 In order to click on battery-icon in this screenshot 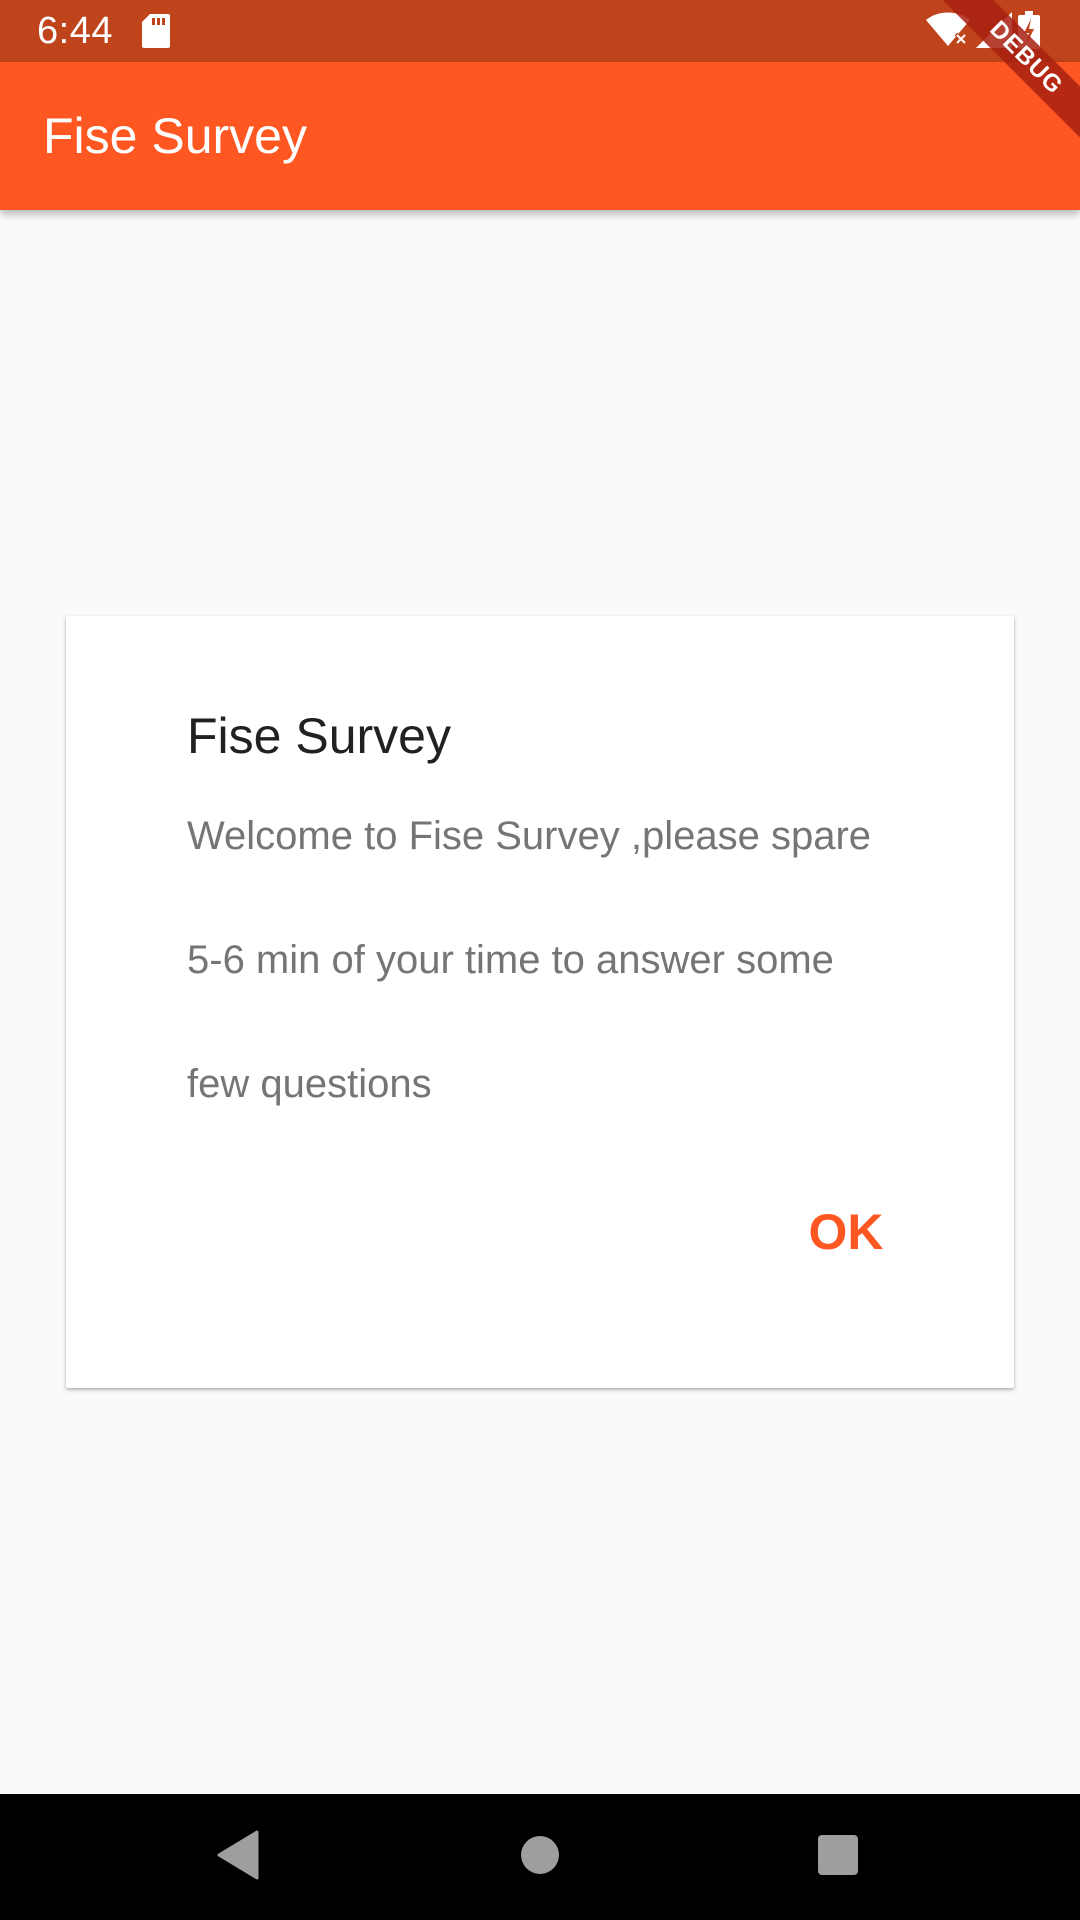, I will do `click(1029, 32)`.